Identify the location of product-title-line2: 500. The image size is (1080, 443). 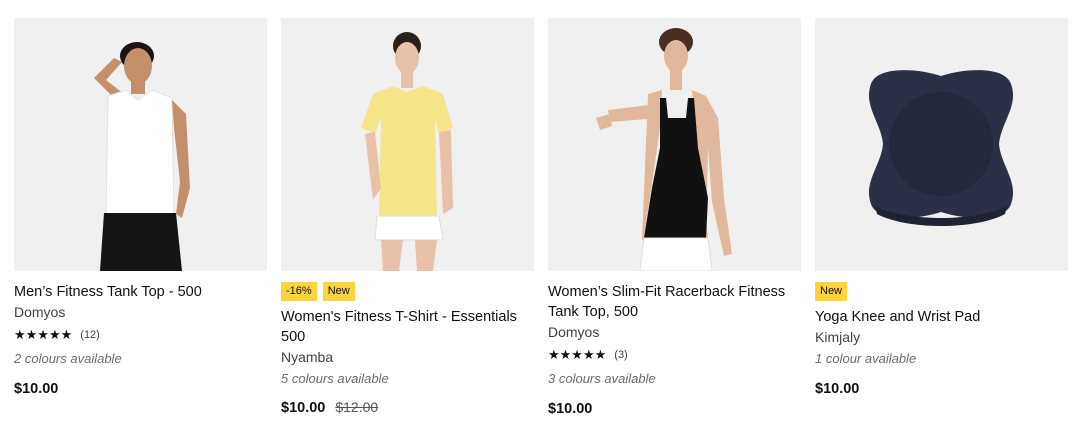
(293, 337).